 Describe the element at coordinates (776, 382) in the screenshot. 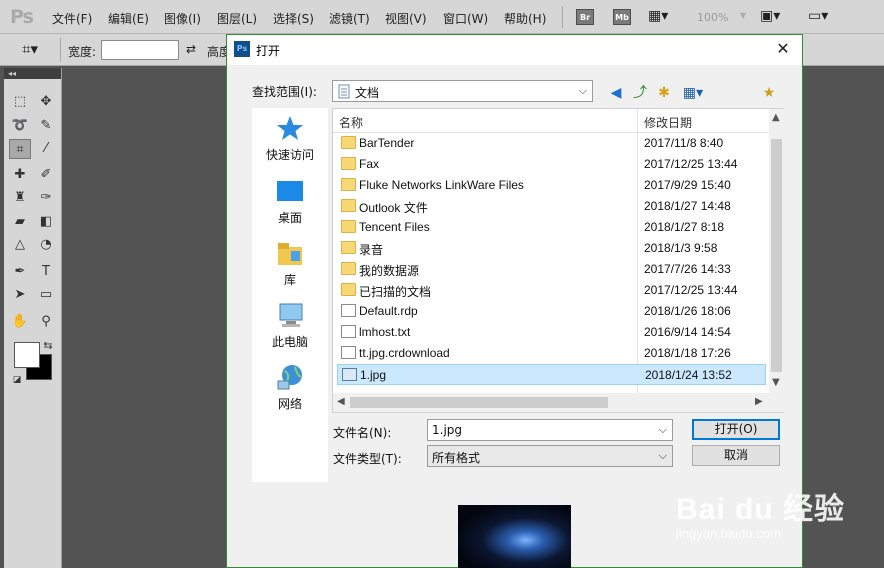

I see `scroll-down-icon: ▼` at that location.